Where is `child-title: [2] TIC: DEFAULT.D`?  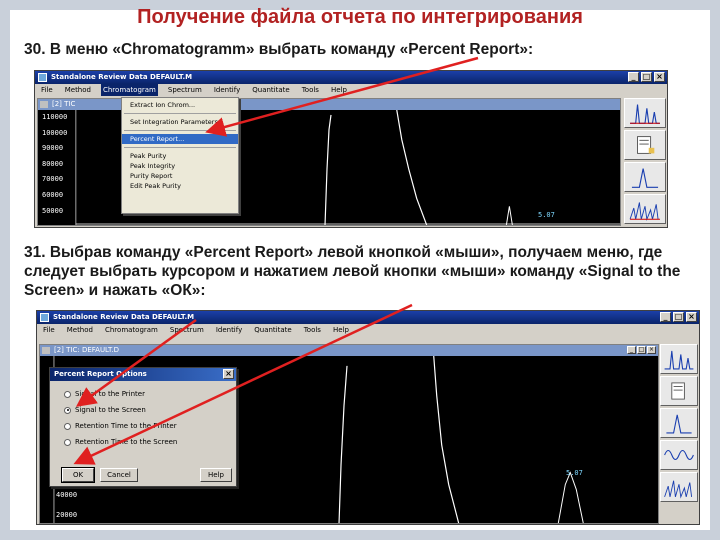
child-title: [2] TIC: DEFAULT.D is located at coordinates (87, 350).